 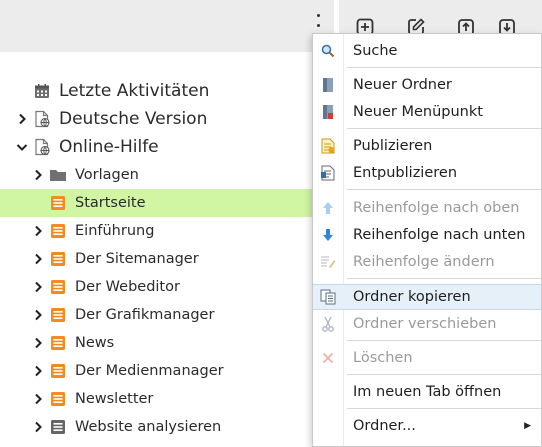 I want to click on tree-item-label: Online-Hilfe, so click(x=109, y=147).